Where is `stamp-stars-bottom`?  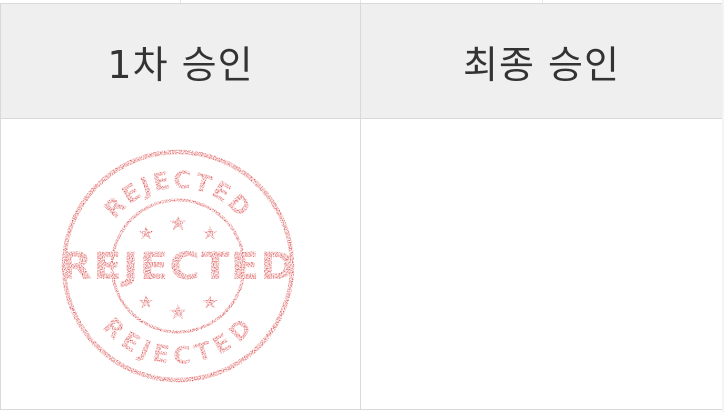
stamp-stars-bottom is located at coordinates (177, 307).